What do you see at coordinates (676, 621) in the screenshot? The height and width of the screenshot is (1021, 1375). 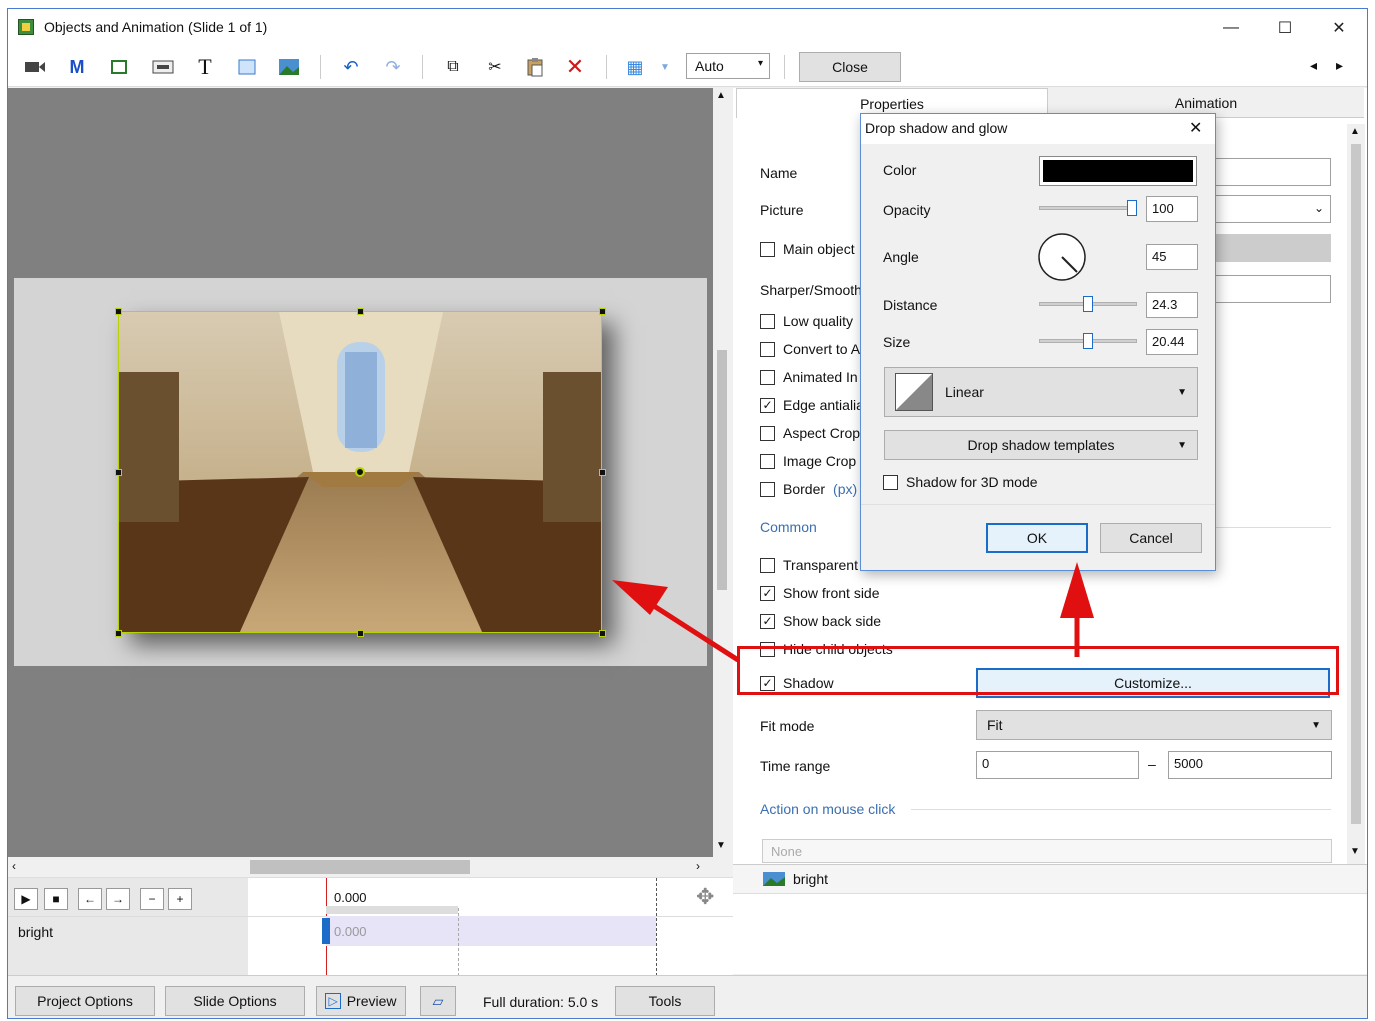 I see `annotation-arrow-to-photo` at bounding box center [676, 621].